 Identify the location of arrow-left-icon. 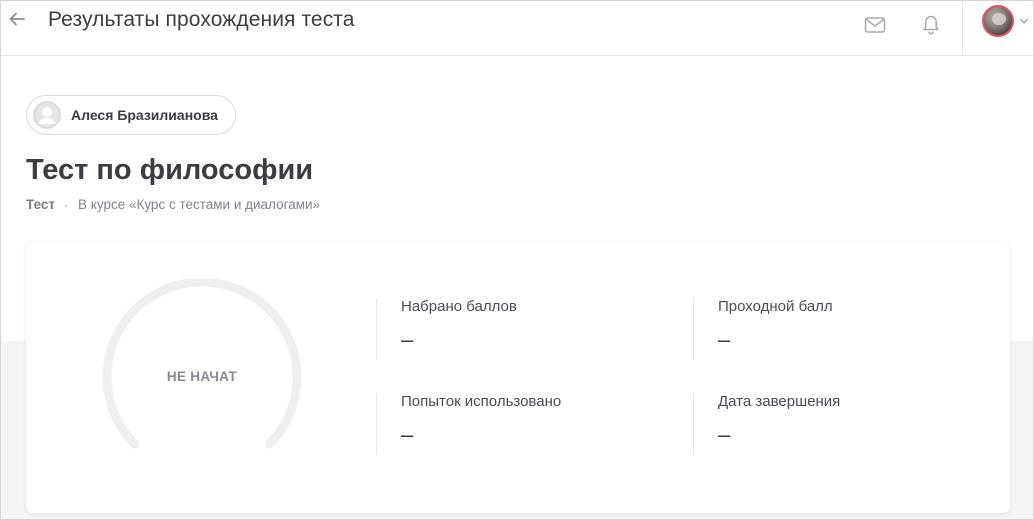
(17, 19).